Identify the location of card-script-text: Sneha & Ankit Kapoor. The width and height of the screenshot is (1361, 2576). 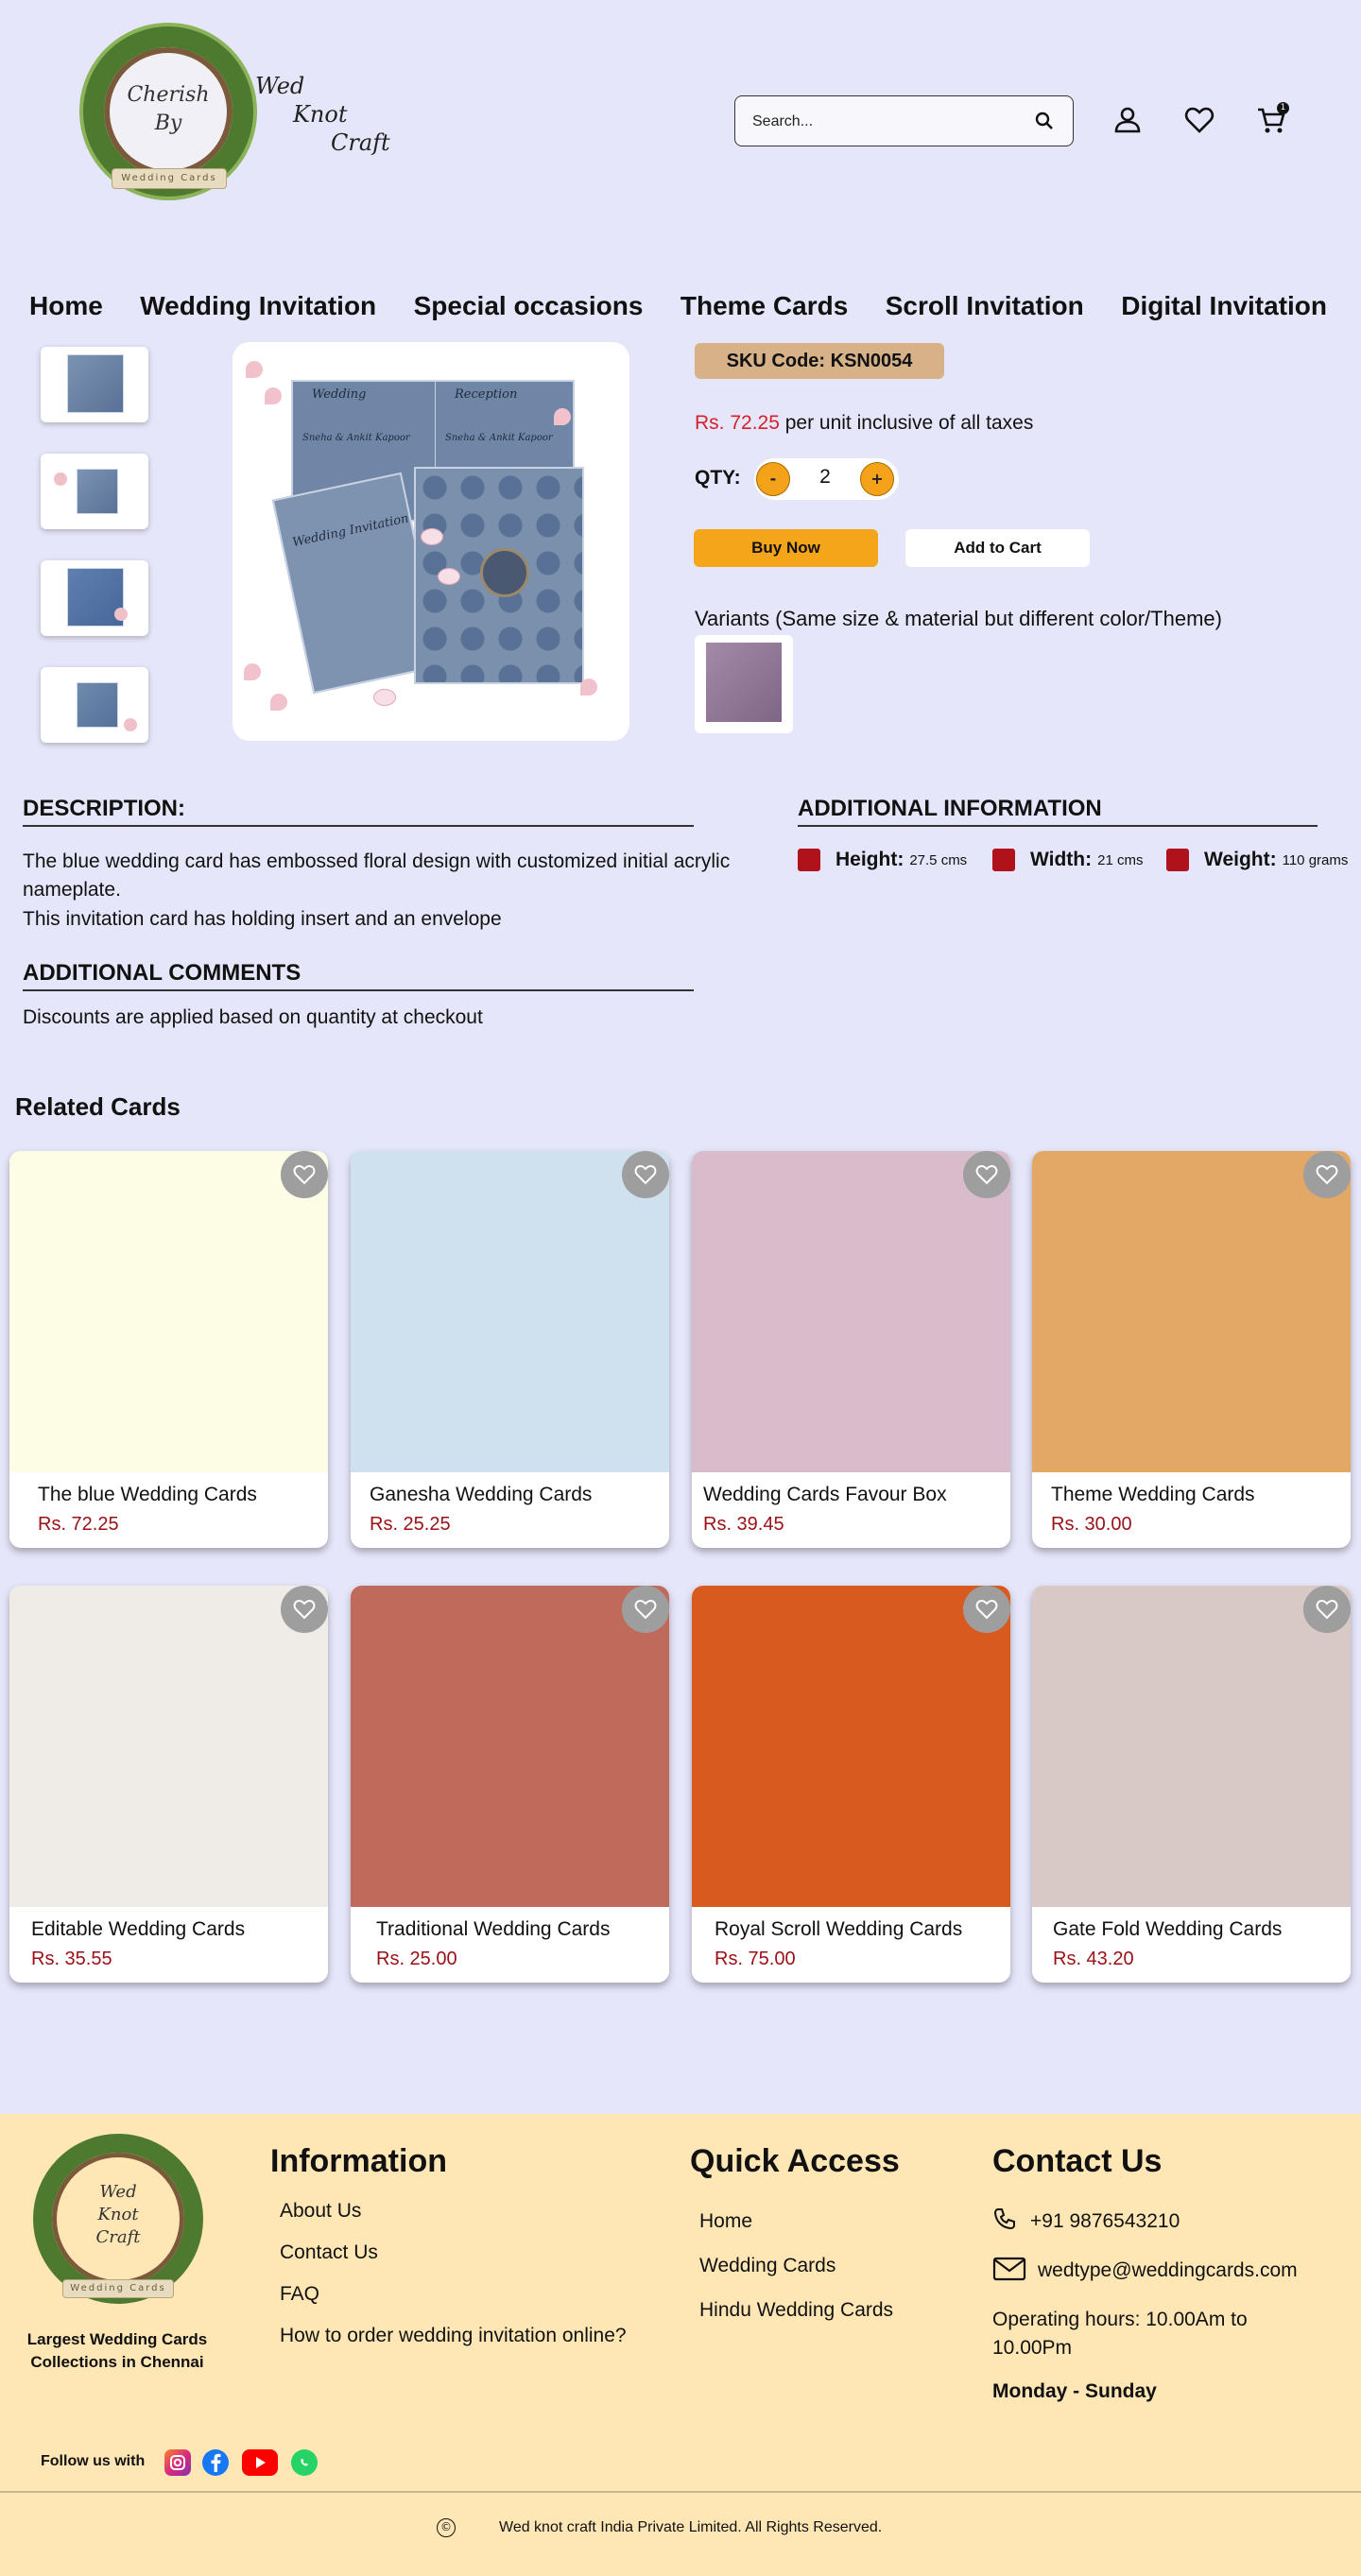
(356, 438).